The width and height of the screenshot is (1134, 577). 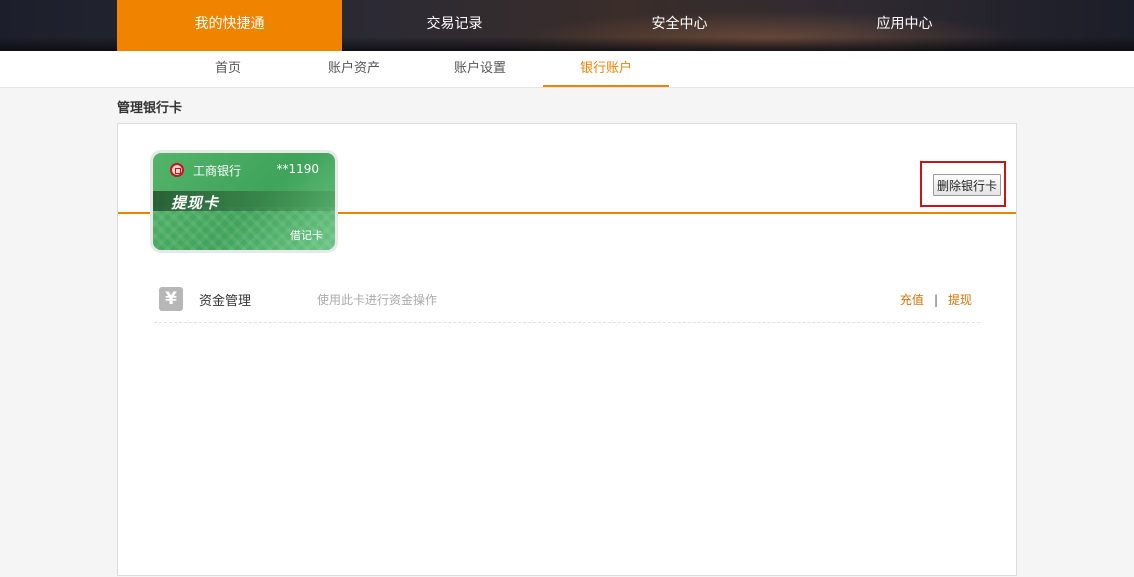 I want to click on delete-card-button: 删除银行卡, so click(x=967, y=185).